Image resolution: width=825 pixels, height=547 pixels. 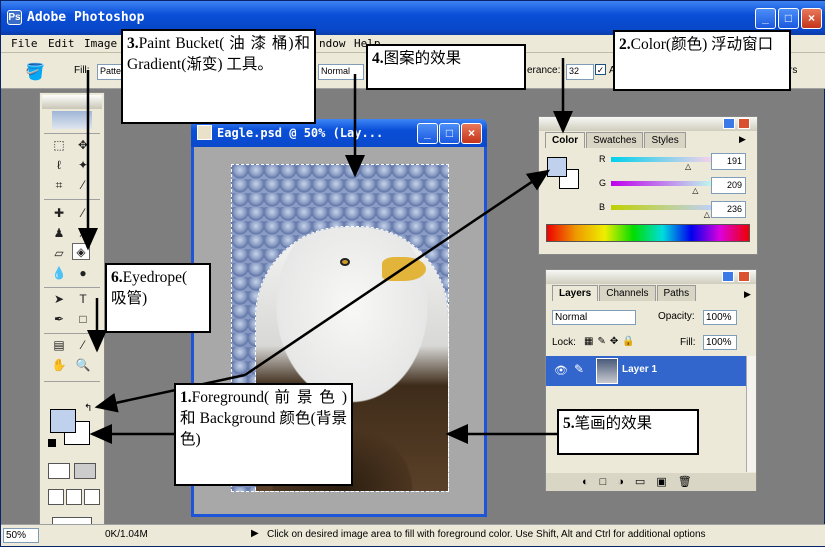 What do you see at coordinates (218, 54) in the screenshot?
I see `callout-3-text: Paint Bucket( 油 漆 桶)和 Gradient(渐变) 工具。` at bounding box center [218, 54].